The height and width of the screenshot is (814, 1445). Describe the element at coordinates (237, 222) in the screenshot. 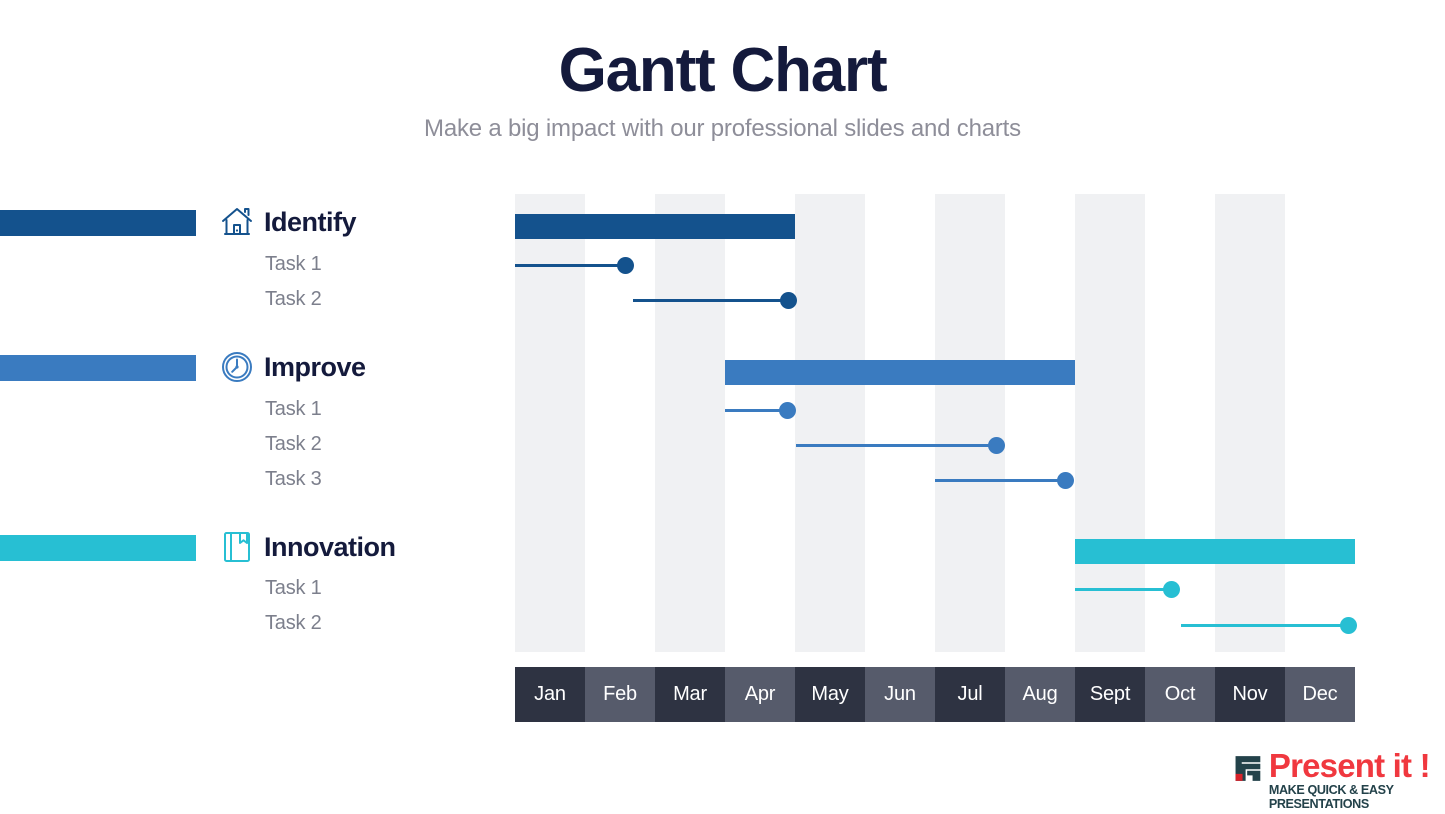

I see `house-icon` at that location.